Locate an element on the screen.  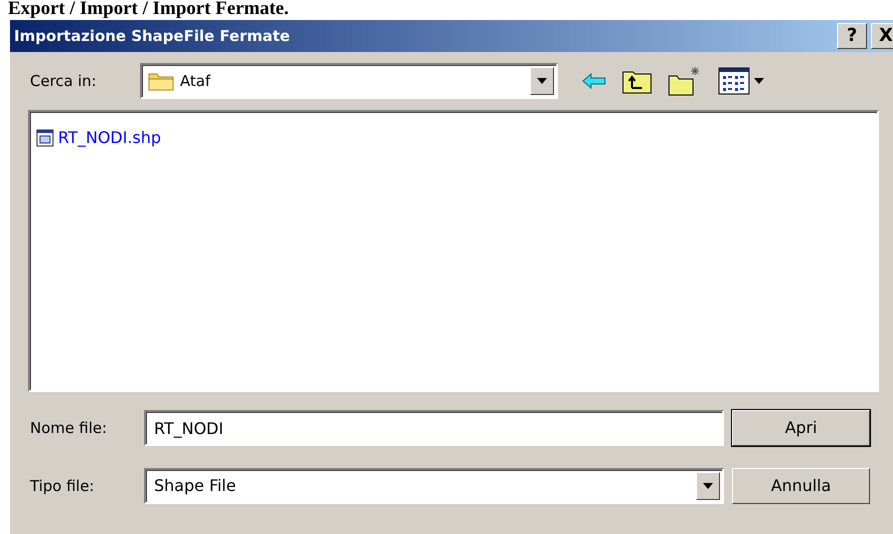
back-arrow-icon is located at coordinates (594, 81).